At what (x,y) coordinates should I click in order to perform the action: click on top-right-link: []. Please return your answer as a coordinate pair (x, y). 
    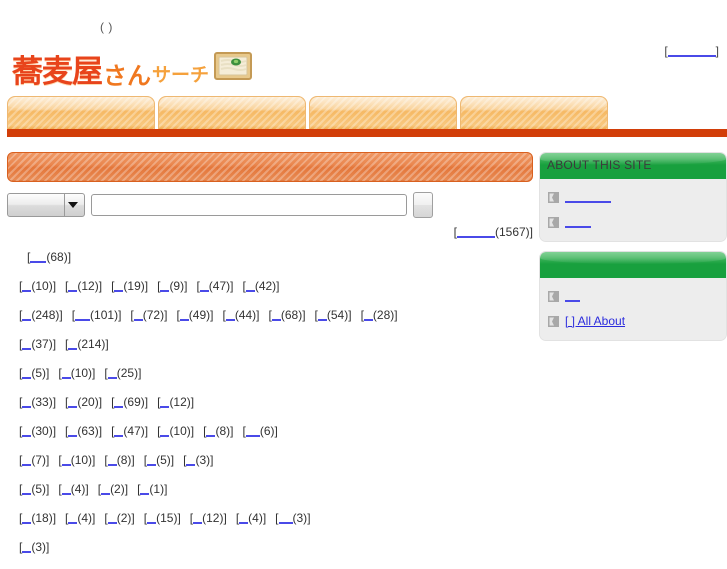
    Looking at the image, I should click on (691, 51).